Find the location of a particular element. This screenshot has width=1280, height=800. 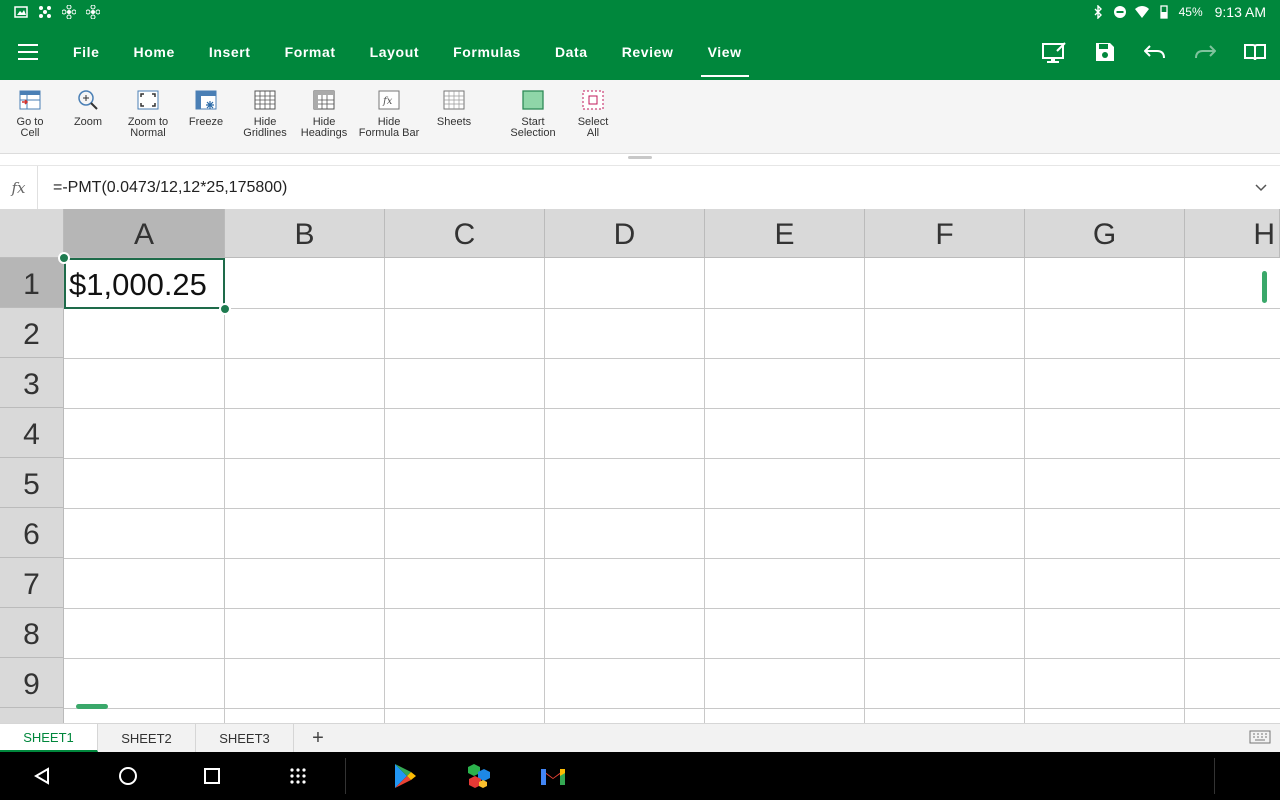

formula-bar: fx =-PMT(0.0473/12,12*25,175800) is located at coordinates (640, 187).